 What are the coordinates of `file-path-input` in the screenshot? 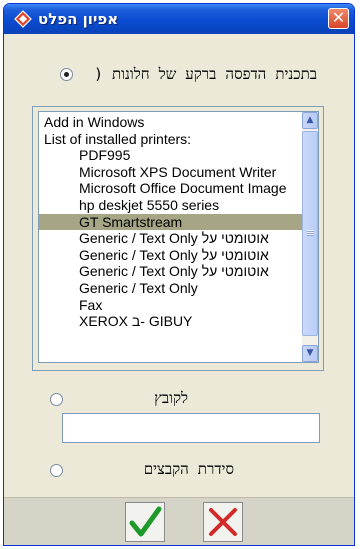 It's located at (191, 428).